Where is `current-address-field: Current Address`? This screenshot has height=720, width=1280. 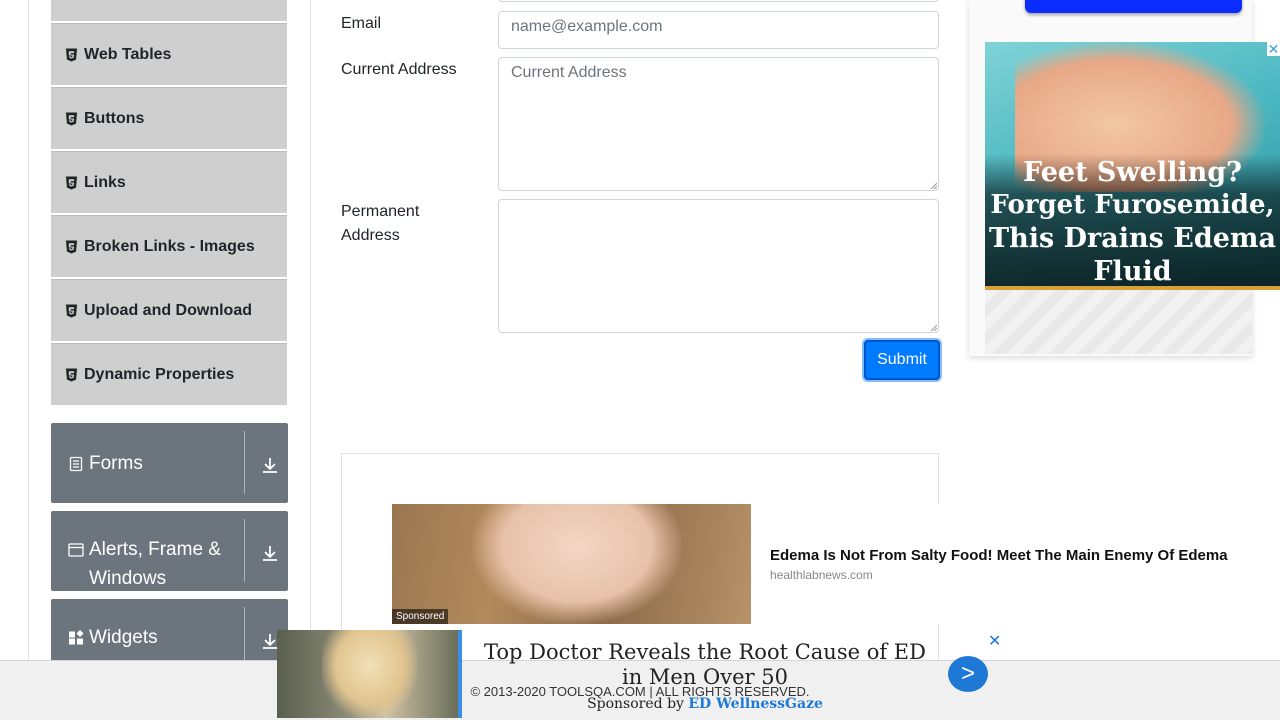
current-address-field: Current Address is located at coordinates (718, 124).